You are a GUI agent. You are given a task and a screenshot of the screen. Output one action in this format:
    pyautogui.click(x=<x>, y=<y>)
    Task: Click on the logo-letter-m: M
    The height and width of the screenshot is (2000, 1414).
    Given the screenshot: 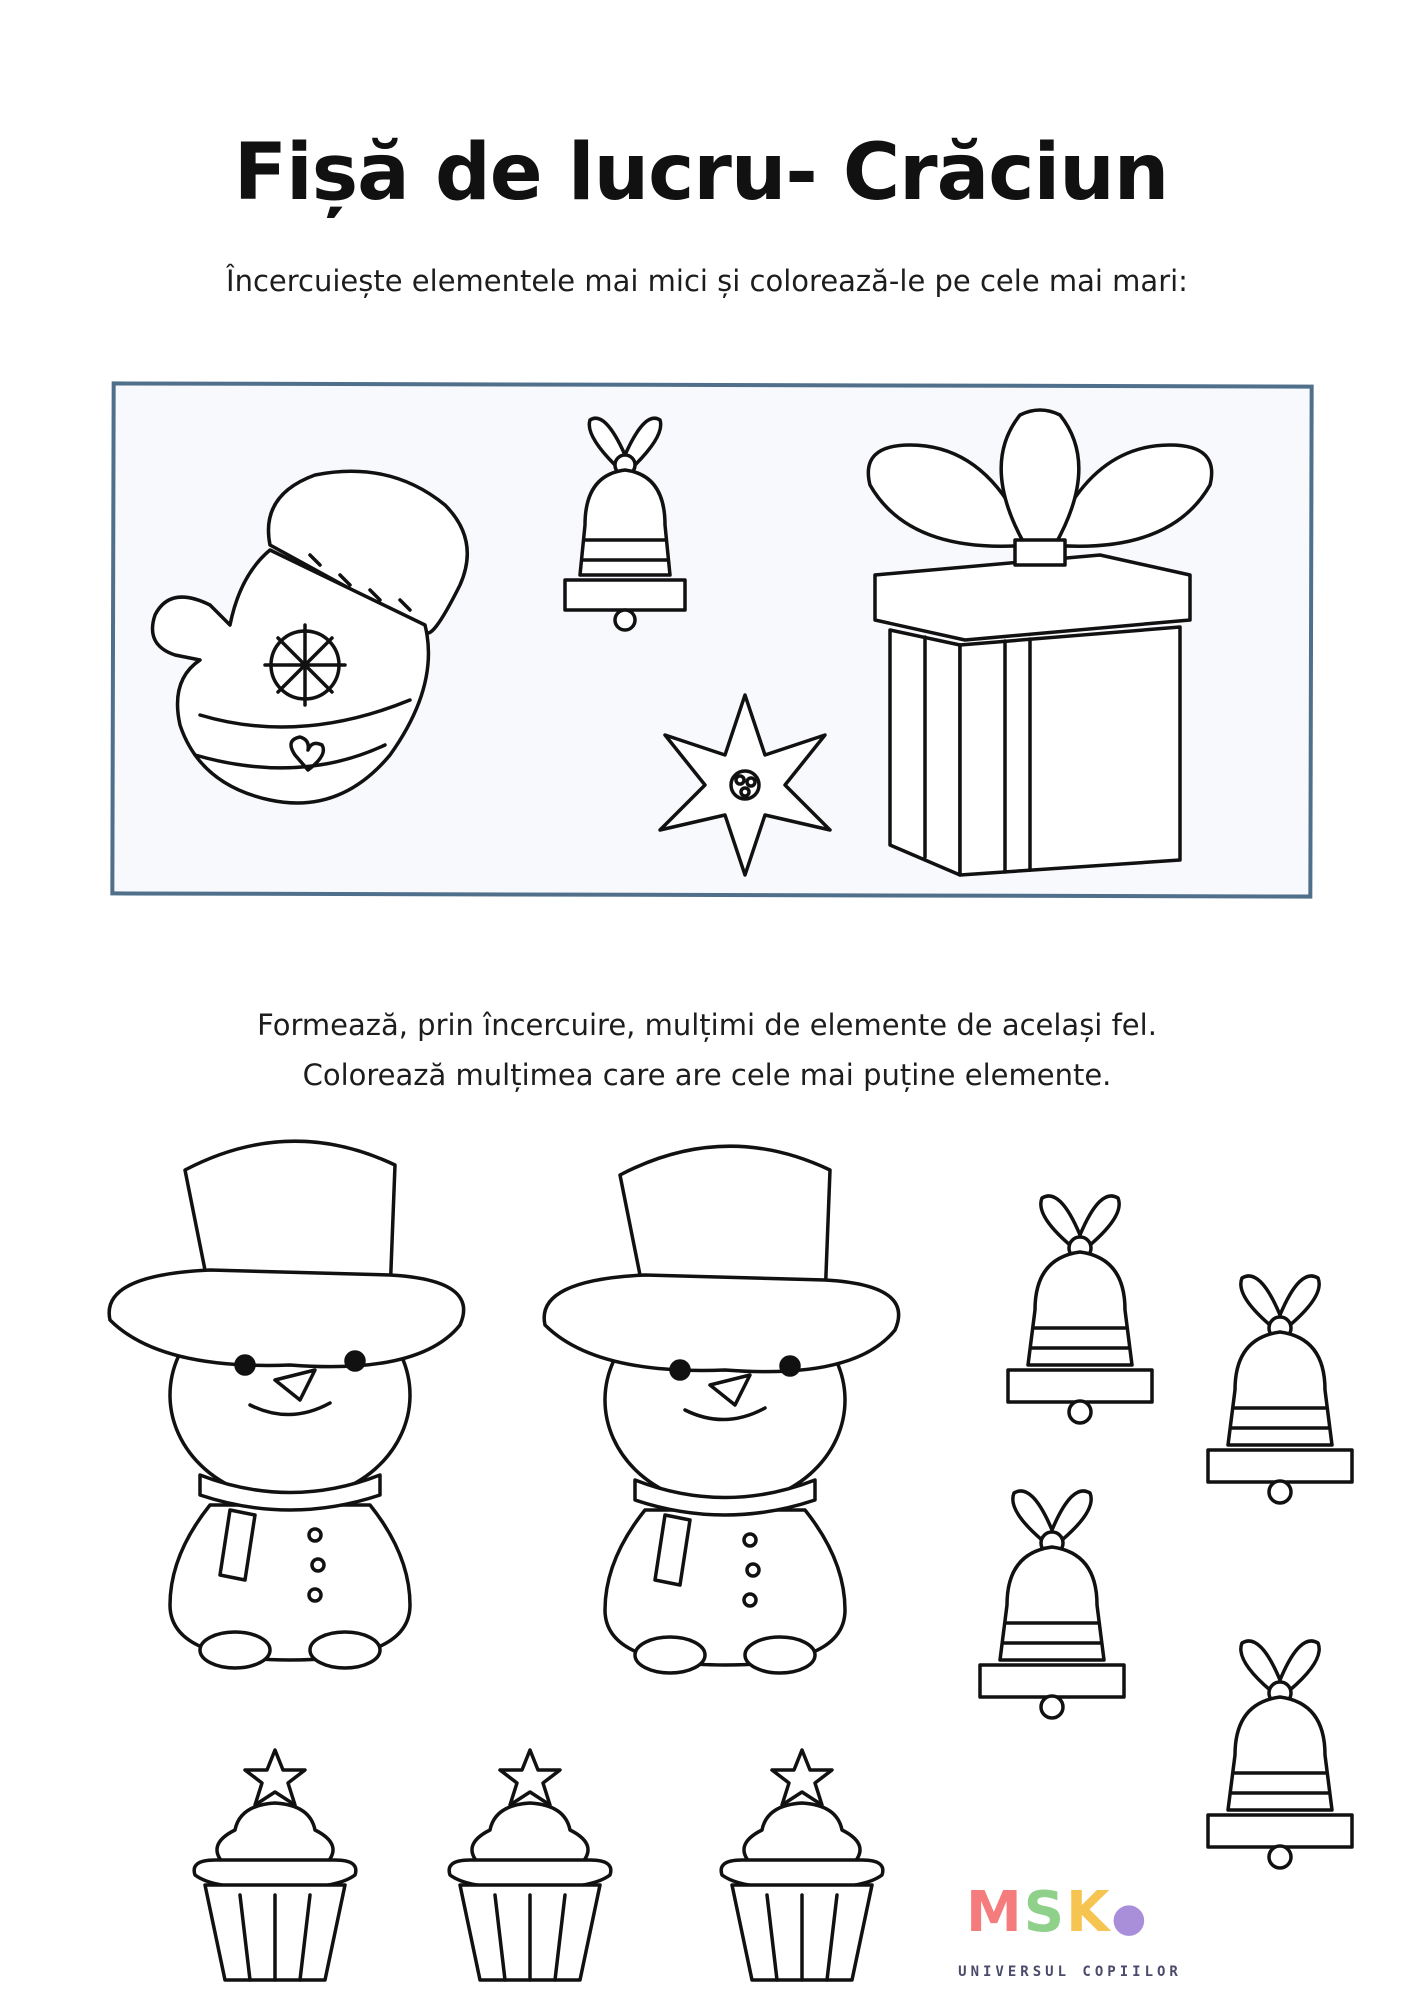 What is the action you would take?
    pyautogui.click(x=995, y=1912)
    